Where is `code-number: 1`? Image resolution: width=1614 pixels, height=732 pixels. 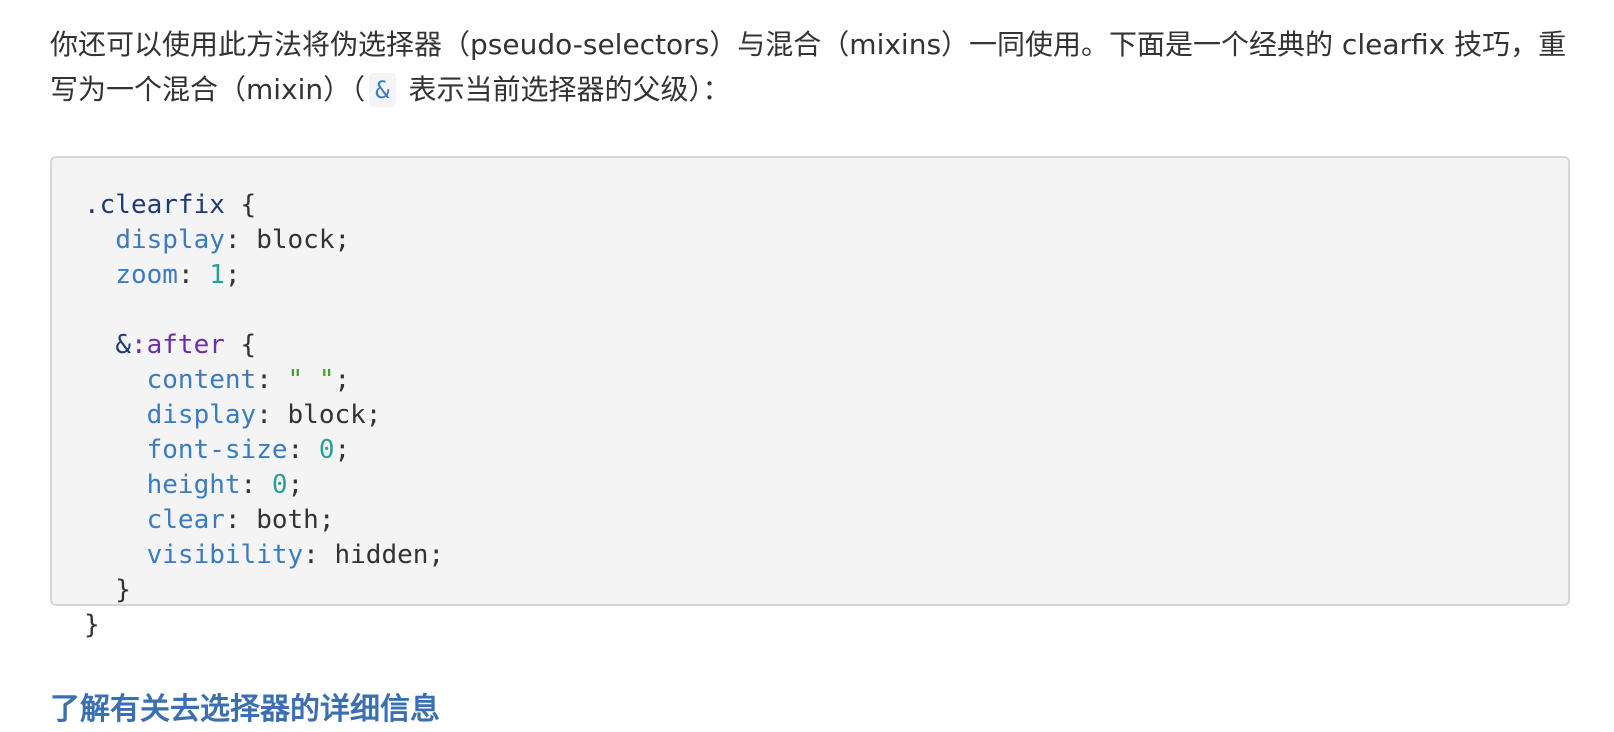
code-number: 1 is located at coordinates (217, 275).